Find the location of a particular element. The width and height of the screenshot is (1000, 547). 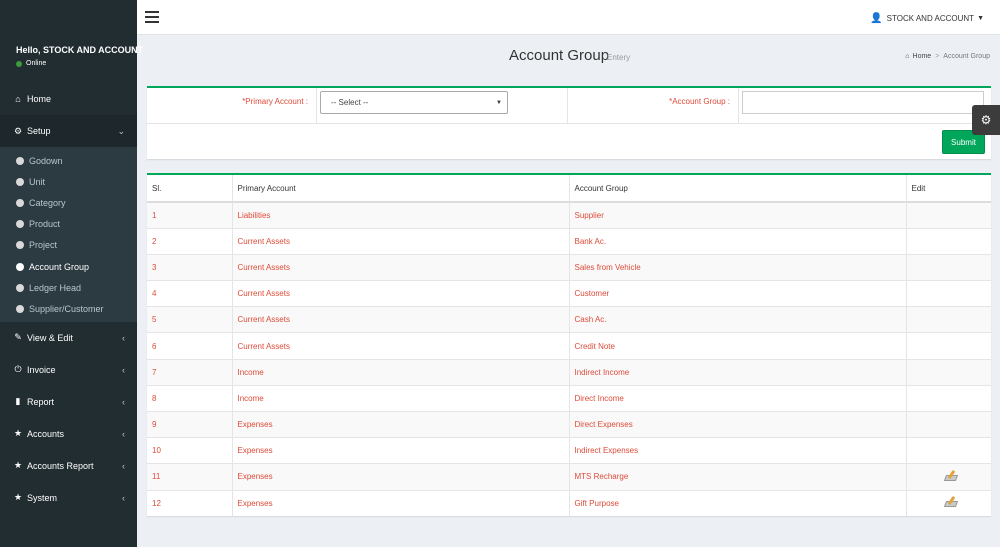

sl-cell: 10 is located at coordinates (190, 450).